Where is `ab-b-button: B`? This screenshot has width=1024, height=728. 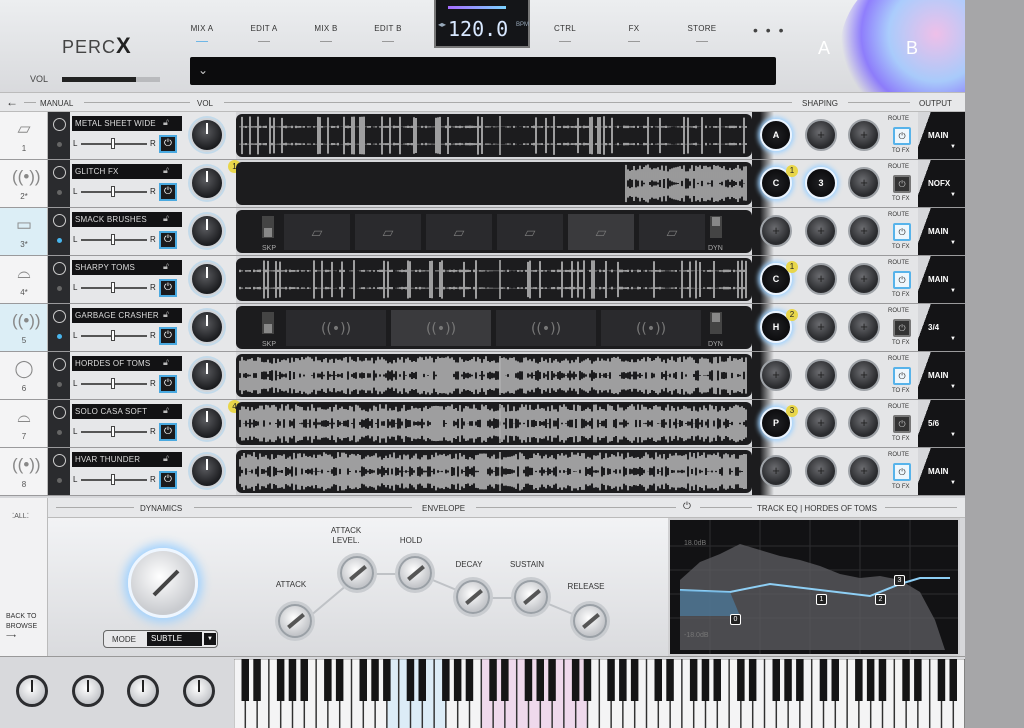
ab-b-button: B is located at coordinates (912, 48).